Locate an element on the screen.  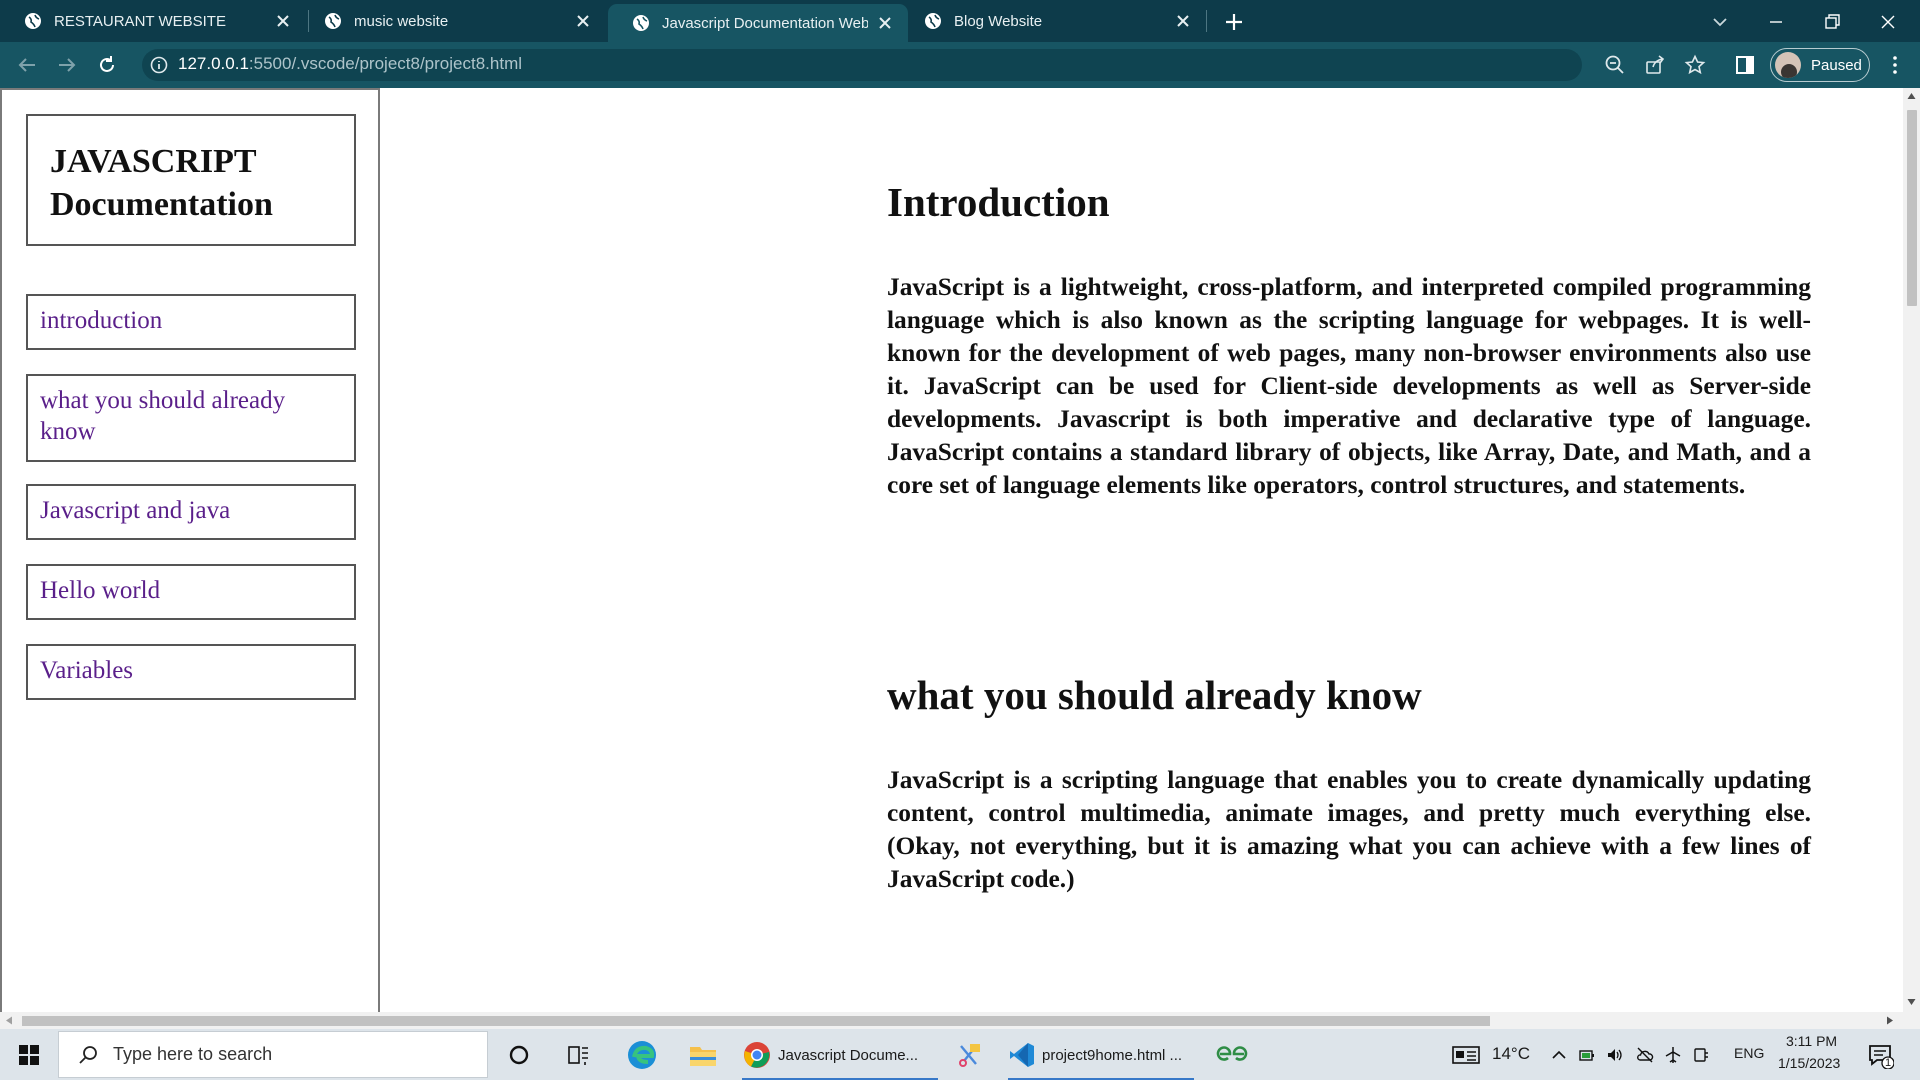
avatar is located at coordinates (1788, 65).